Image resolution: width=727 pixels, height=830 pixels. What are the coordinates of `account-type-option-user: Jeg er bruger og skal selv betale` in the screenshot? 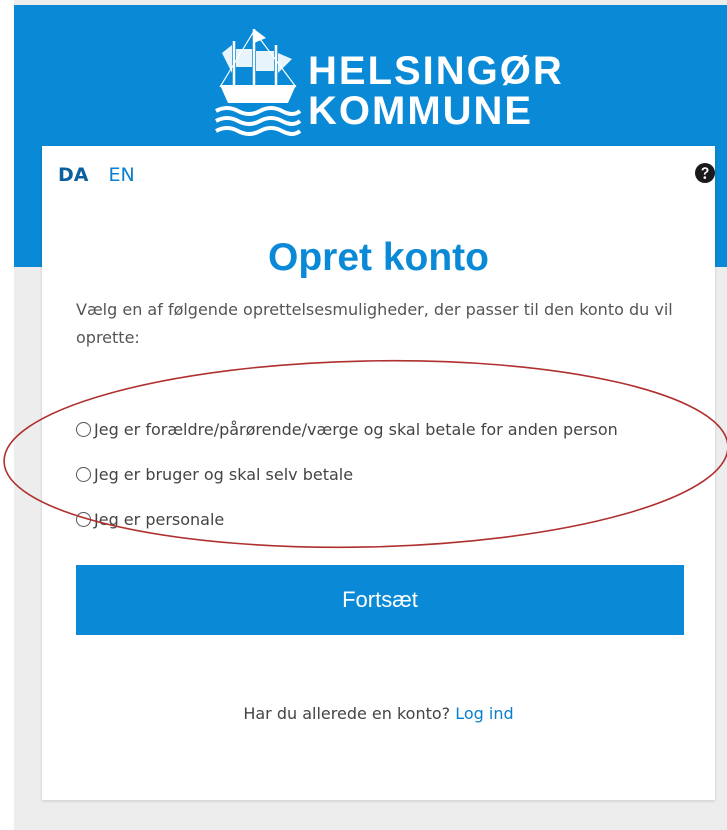 It's located at (391, 474).